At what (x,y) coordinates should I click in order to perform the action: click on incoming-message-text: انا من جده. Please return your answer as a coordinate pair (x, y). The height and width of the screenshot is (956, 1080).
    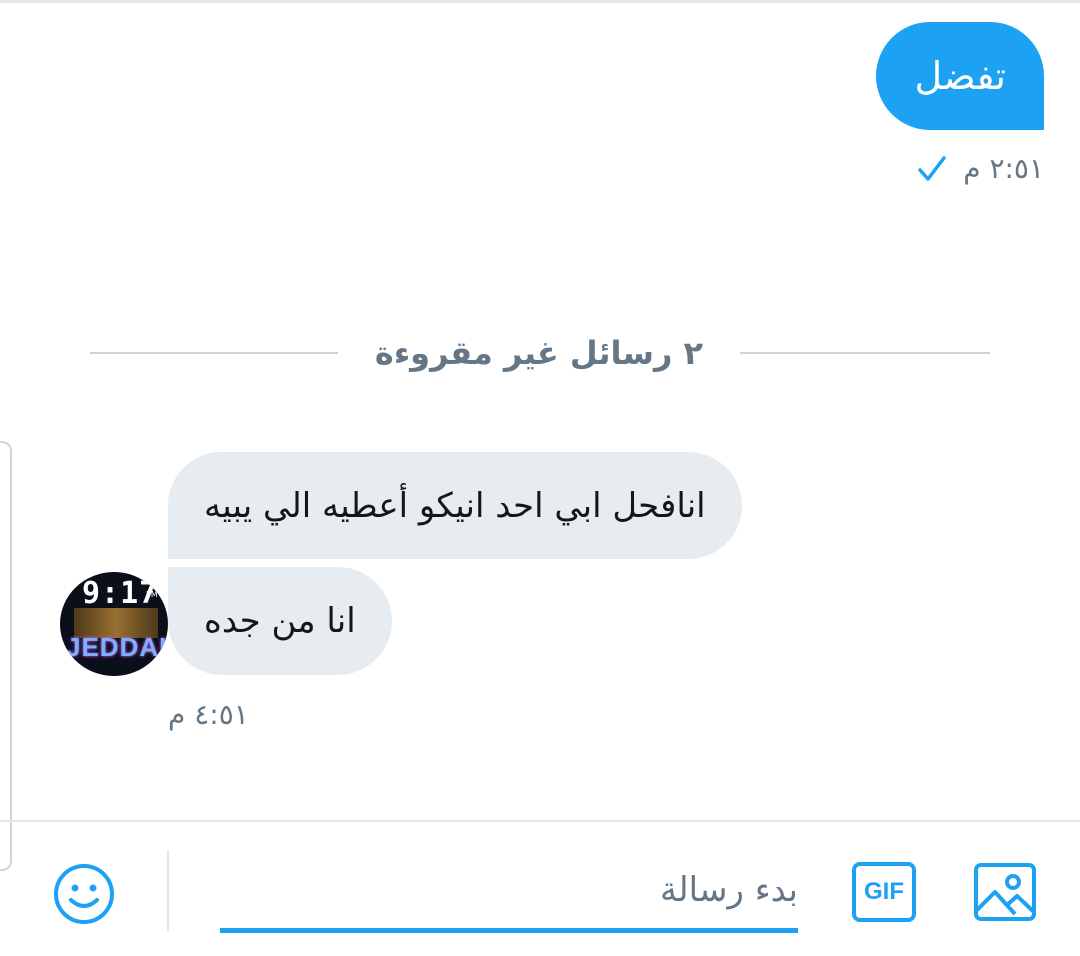
    Looking at the image, I should click on (280, 621).